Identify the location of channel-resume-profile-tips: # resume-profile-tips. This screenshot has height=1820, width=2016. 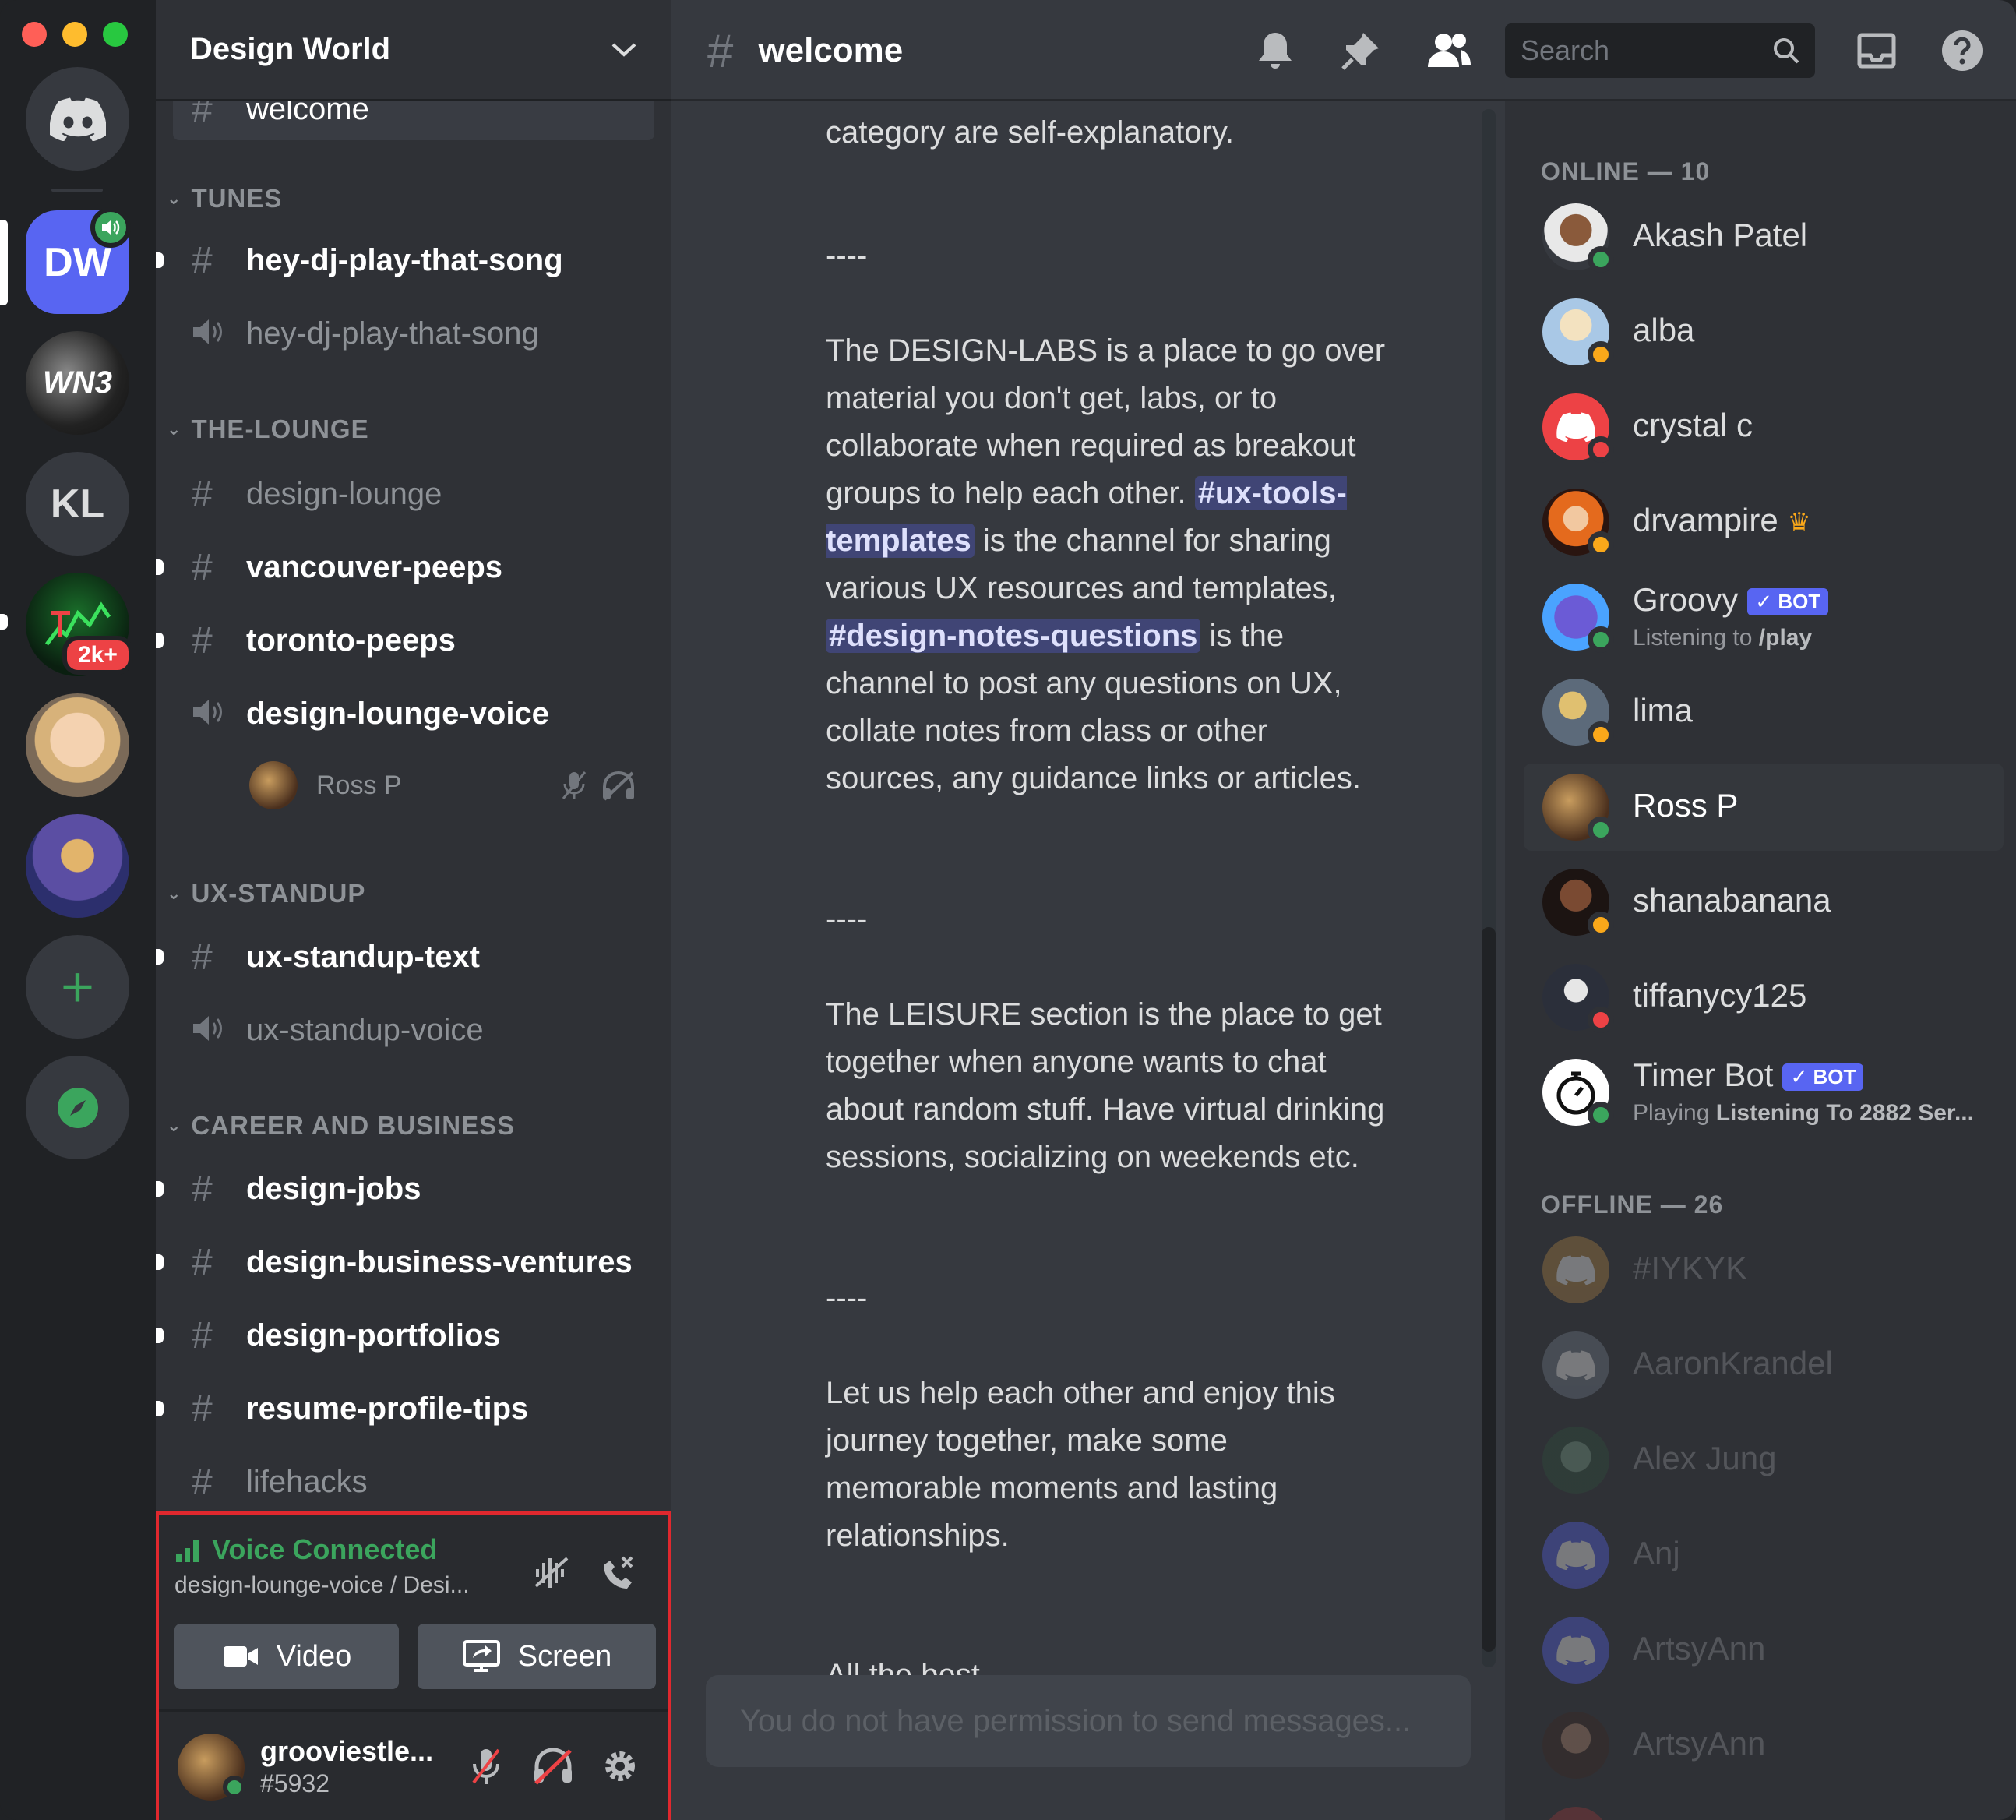
(405, 1408).